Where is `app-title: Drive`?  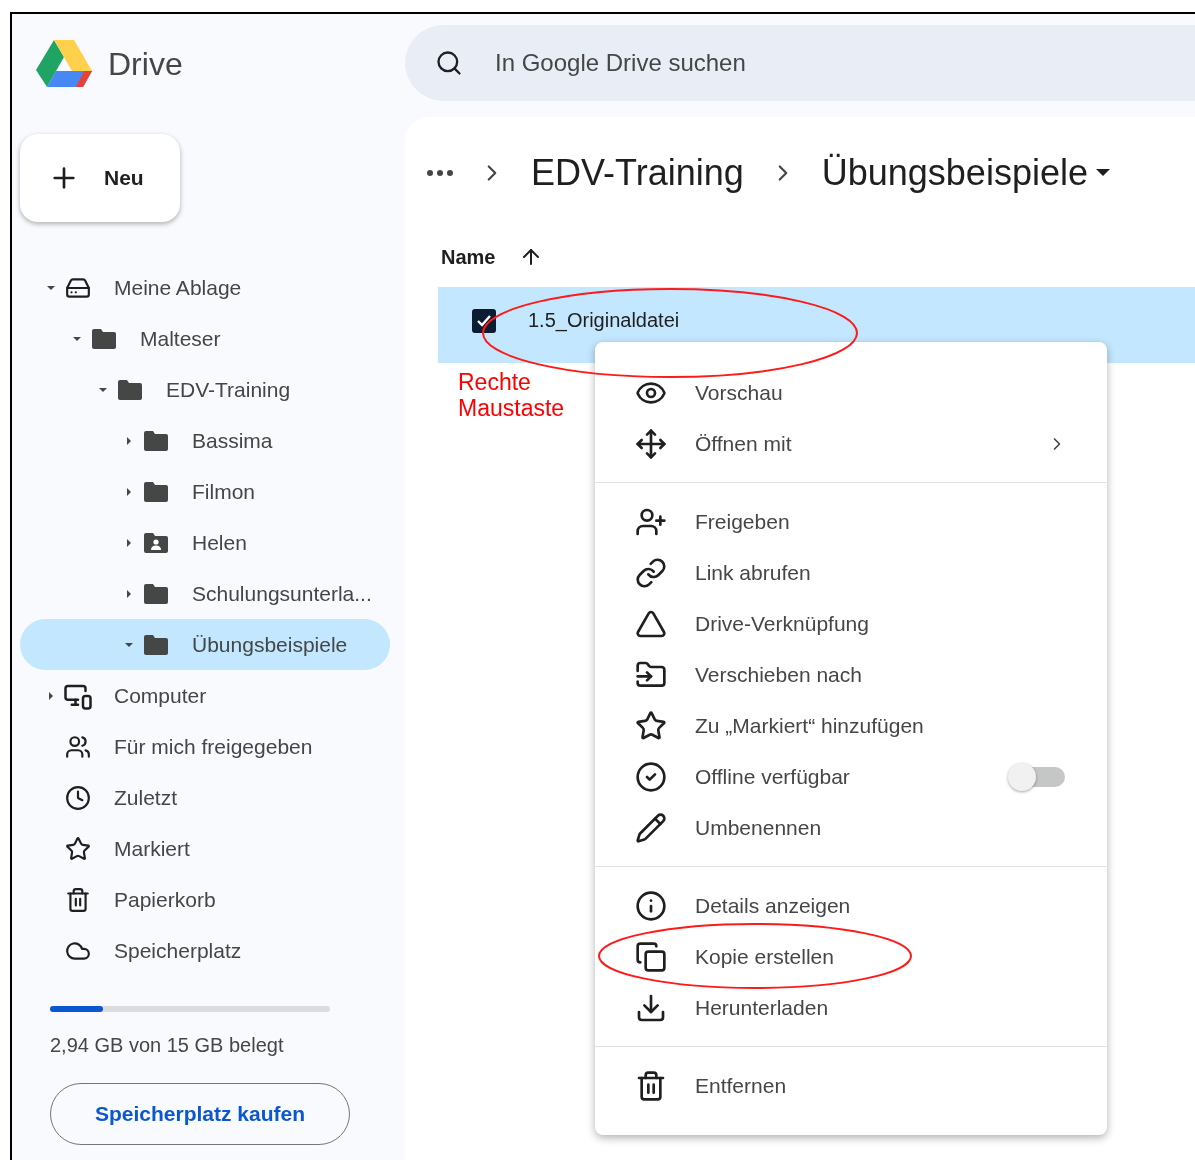 app-title: Drive is located at coordinates (145, 64).